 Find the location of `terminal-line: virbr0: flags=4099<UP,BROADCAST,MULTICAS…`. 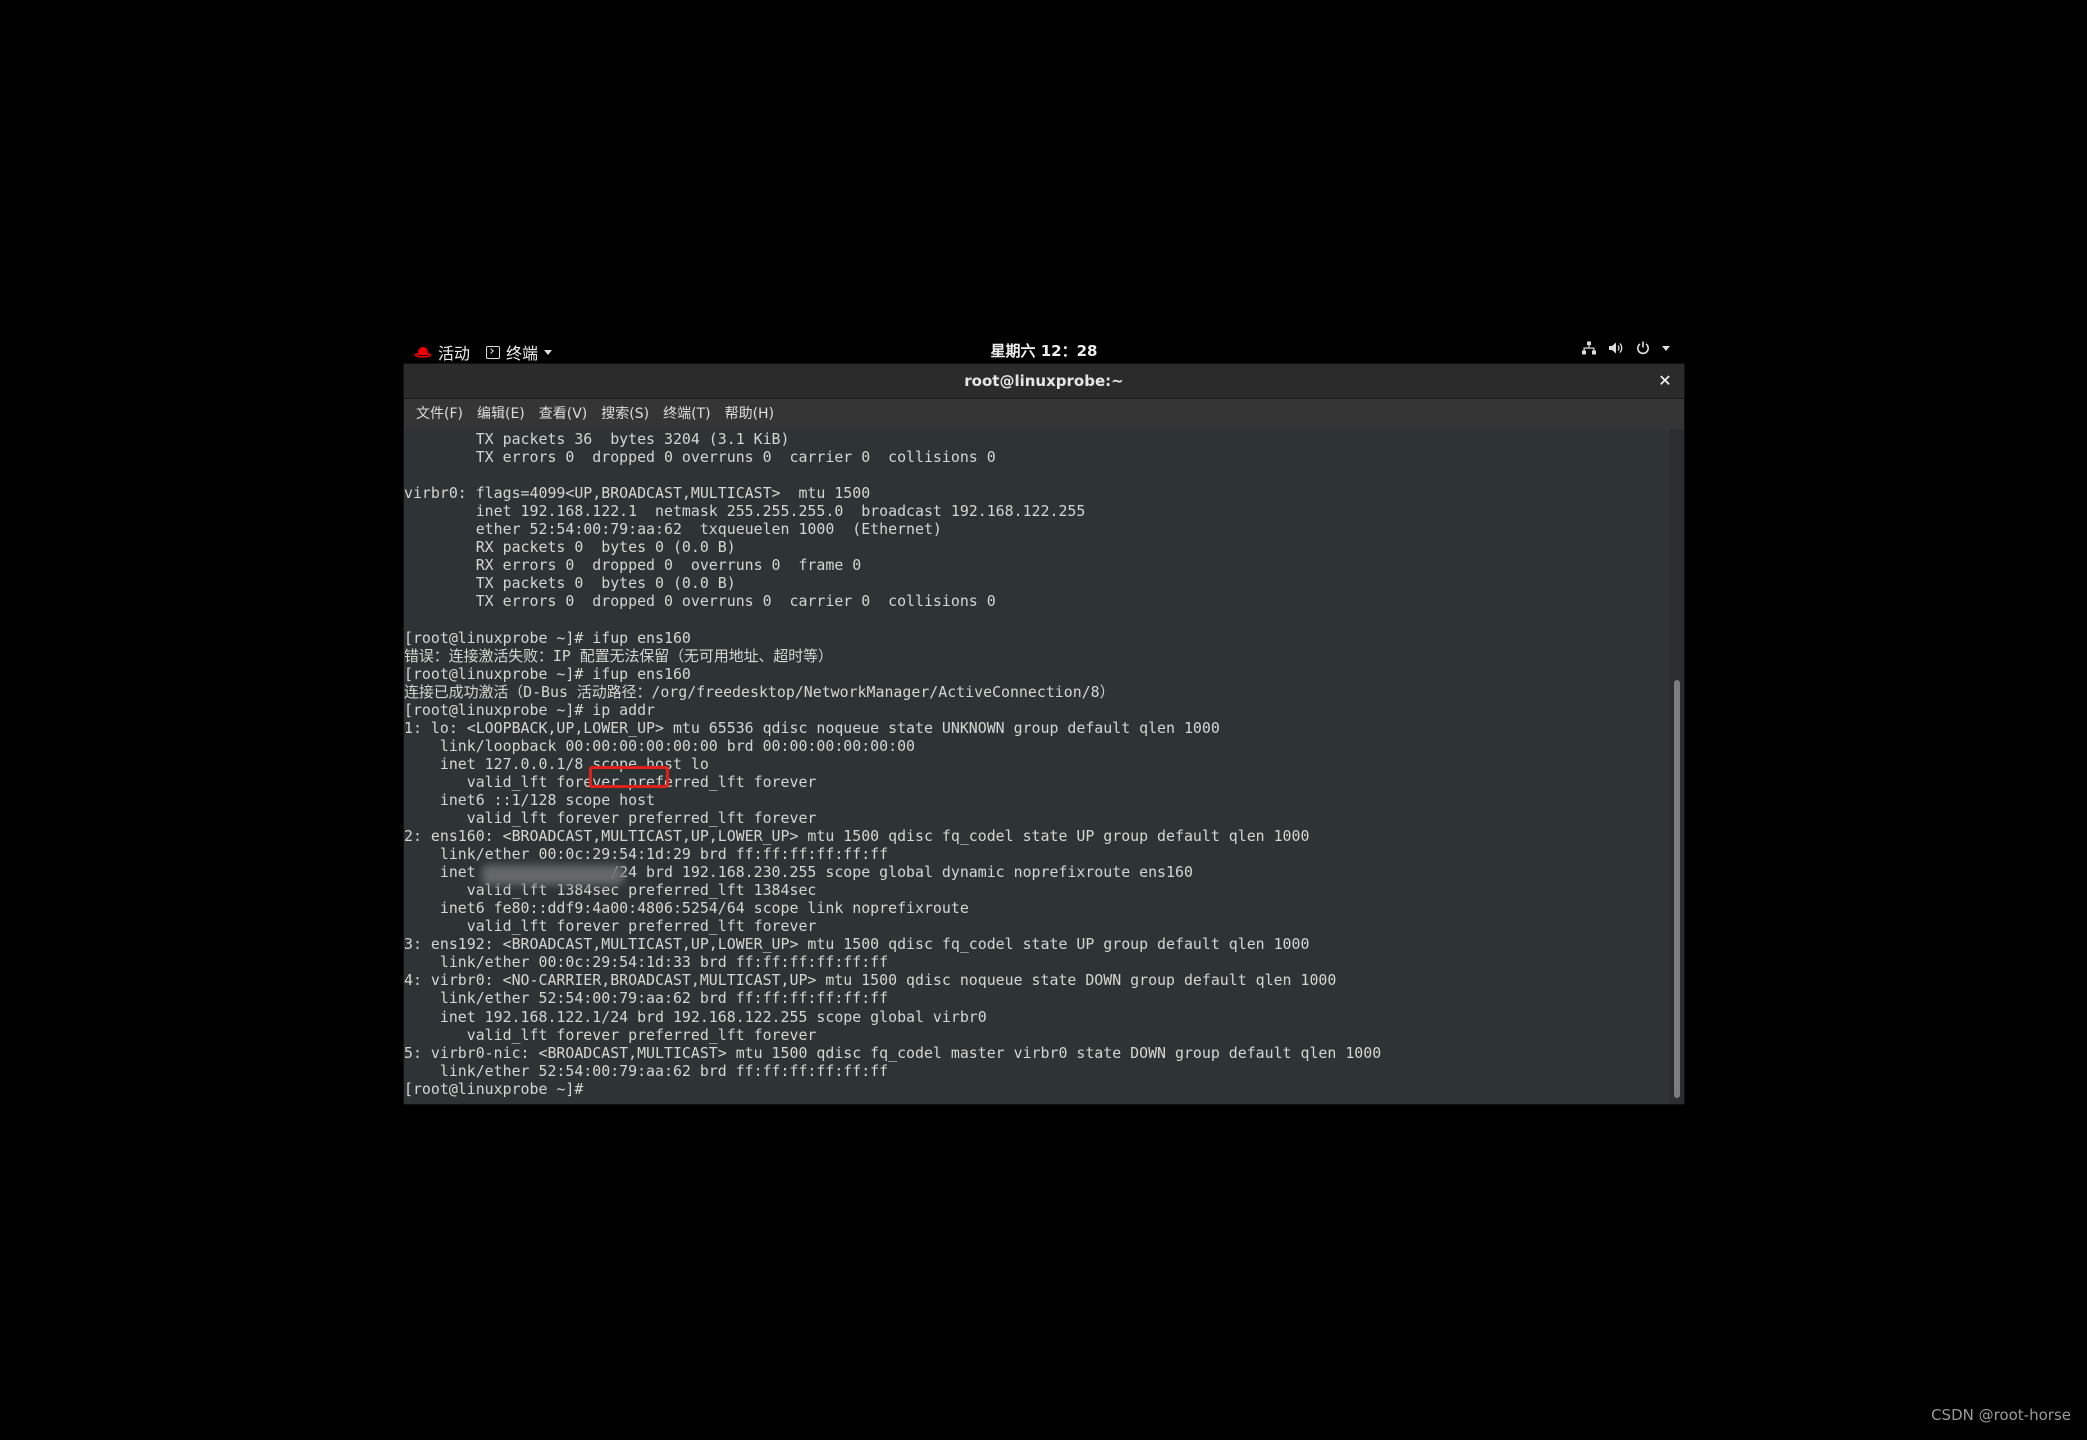

terminal-line: virbr0: flags=4099<UP,BROADCAST,MULTICAS… is located at coordinates (637, 493).